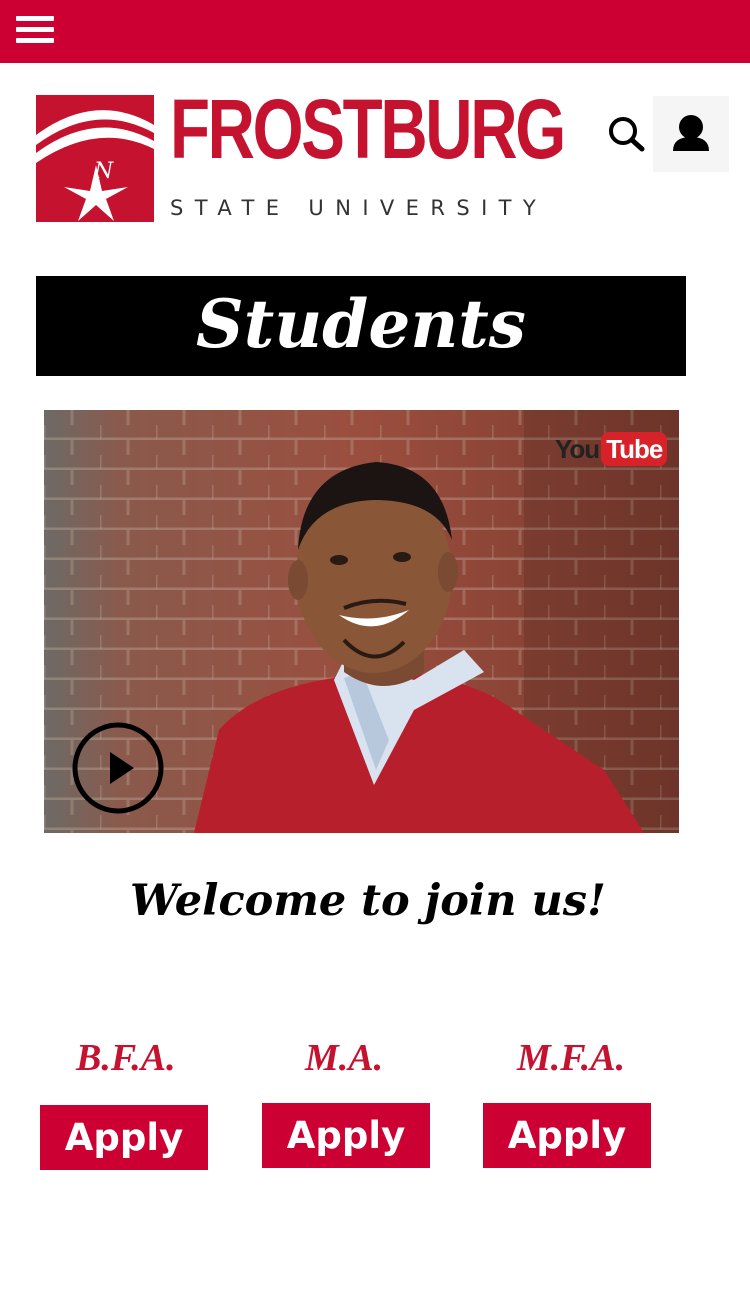 The width and height of the screenshot is (750, 1294). I want to click on apply-button-ma: Apply, so click(346, 1135).